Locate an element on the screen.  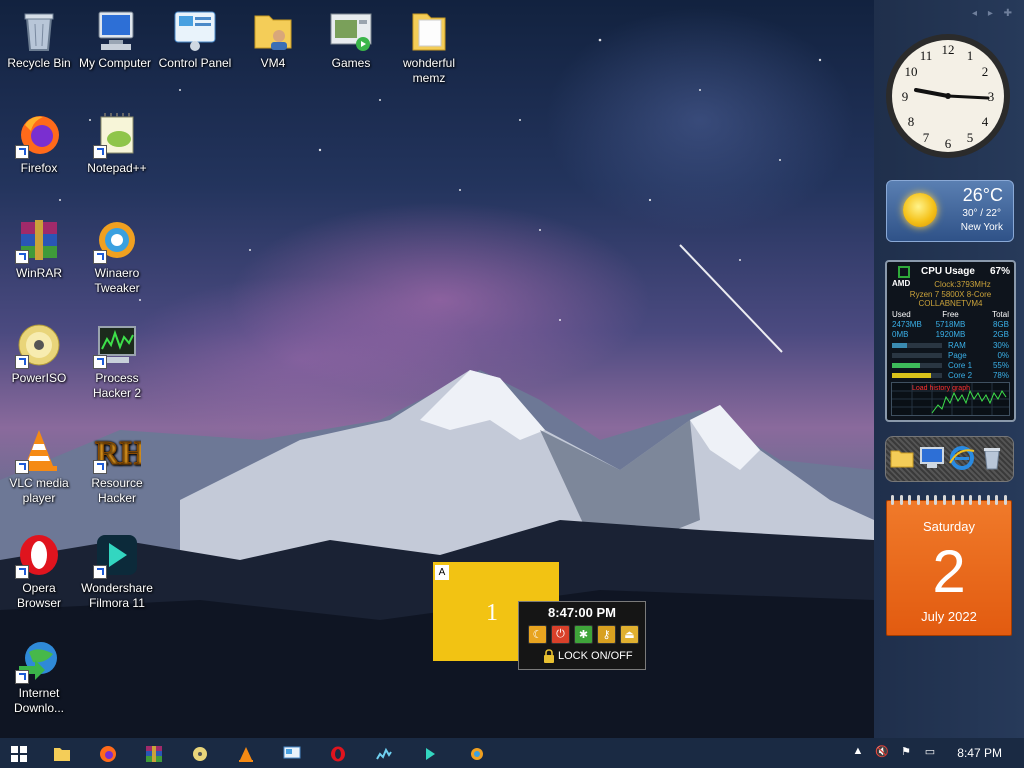
core2-bar-fill is located at coordinates (911, 375).